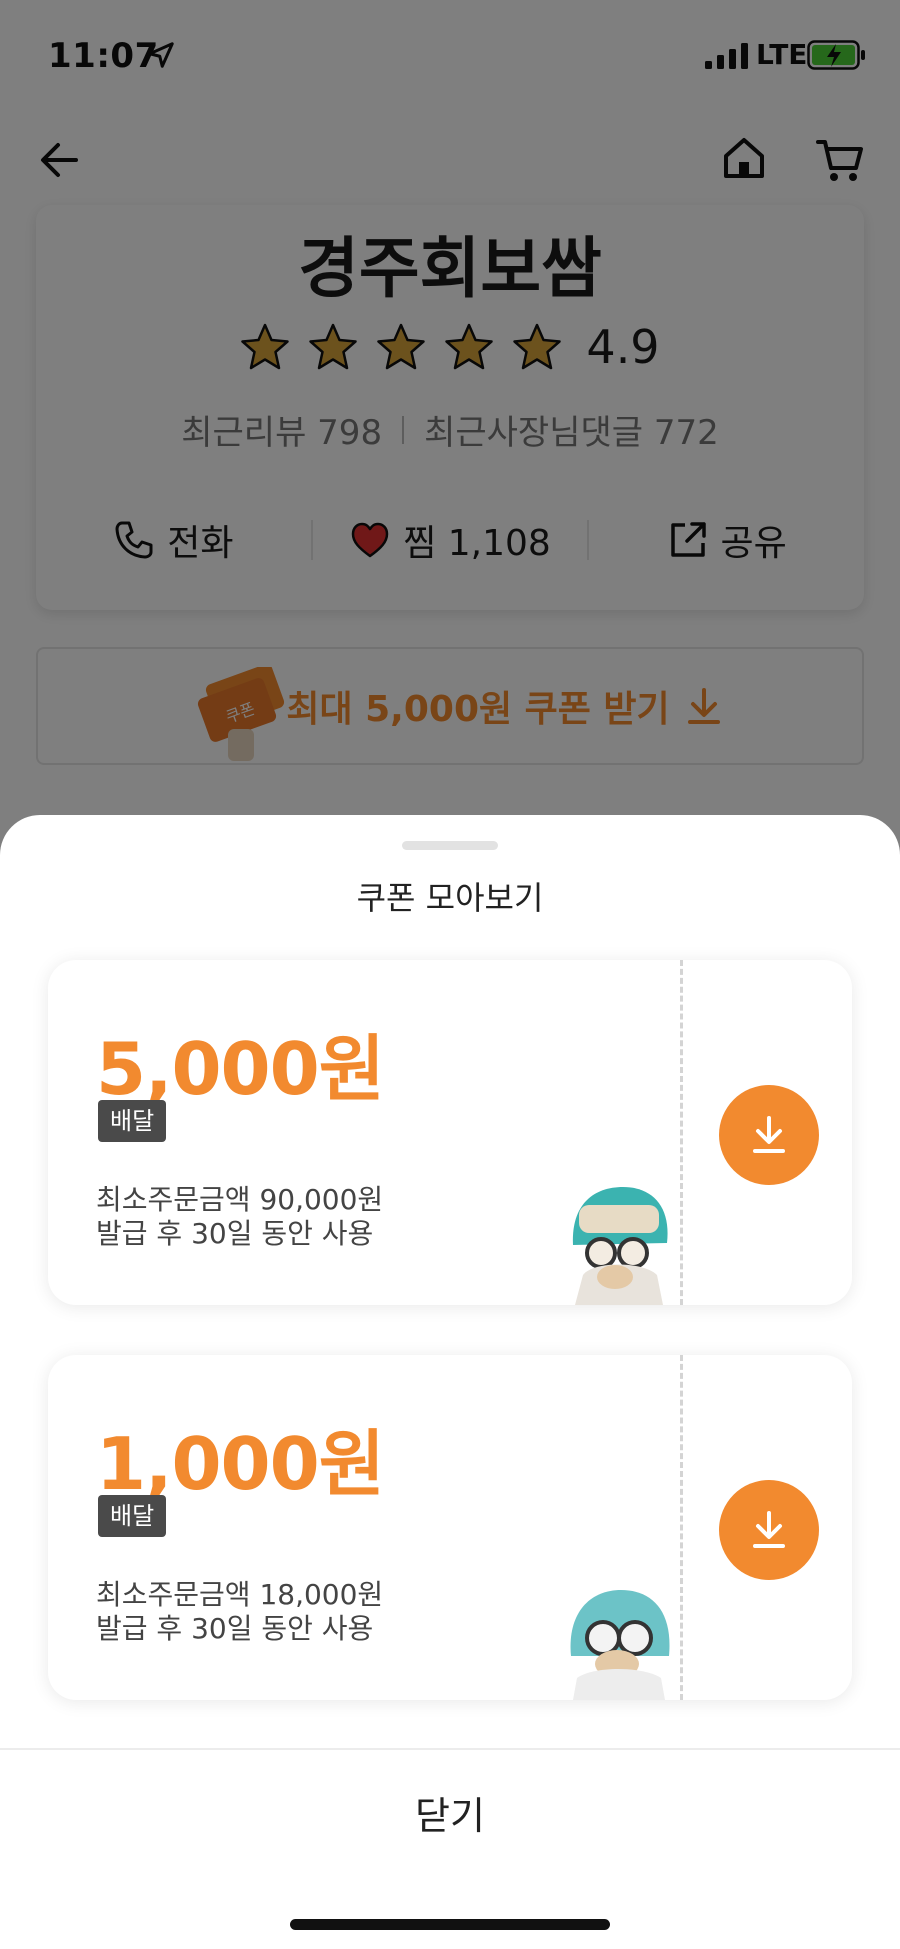 The width and height of the screenshot is (900, 1949). What do you see at coordinates (450, 1749) in the screenshot?
I see `footer-divider` at bounding box center [450, 1749].